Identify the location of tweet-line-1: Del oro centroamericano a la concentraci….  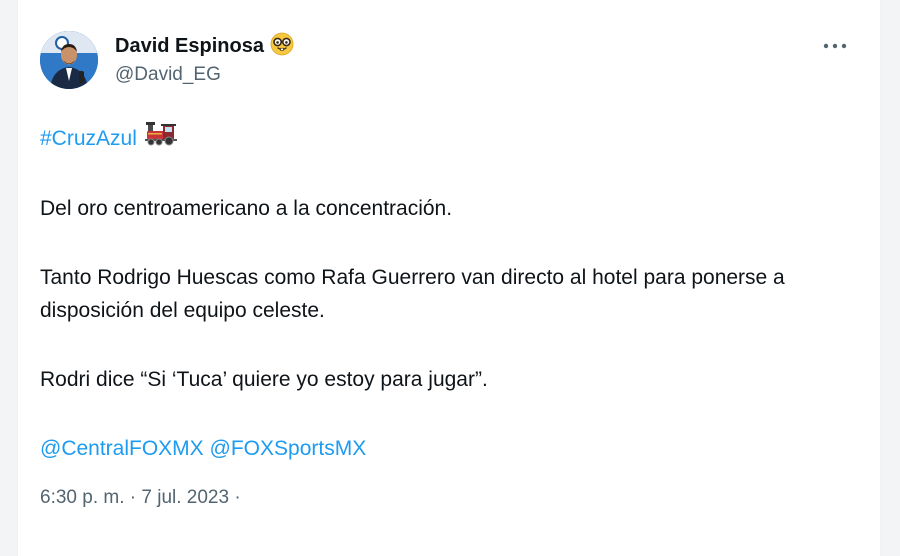
(246, 208).